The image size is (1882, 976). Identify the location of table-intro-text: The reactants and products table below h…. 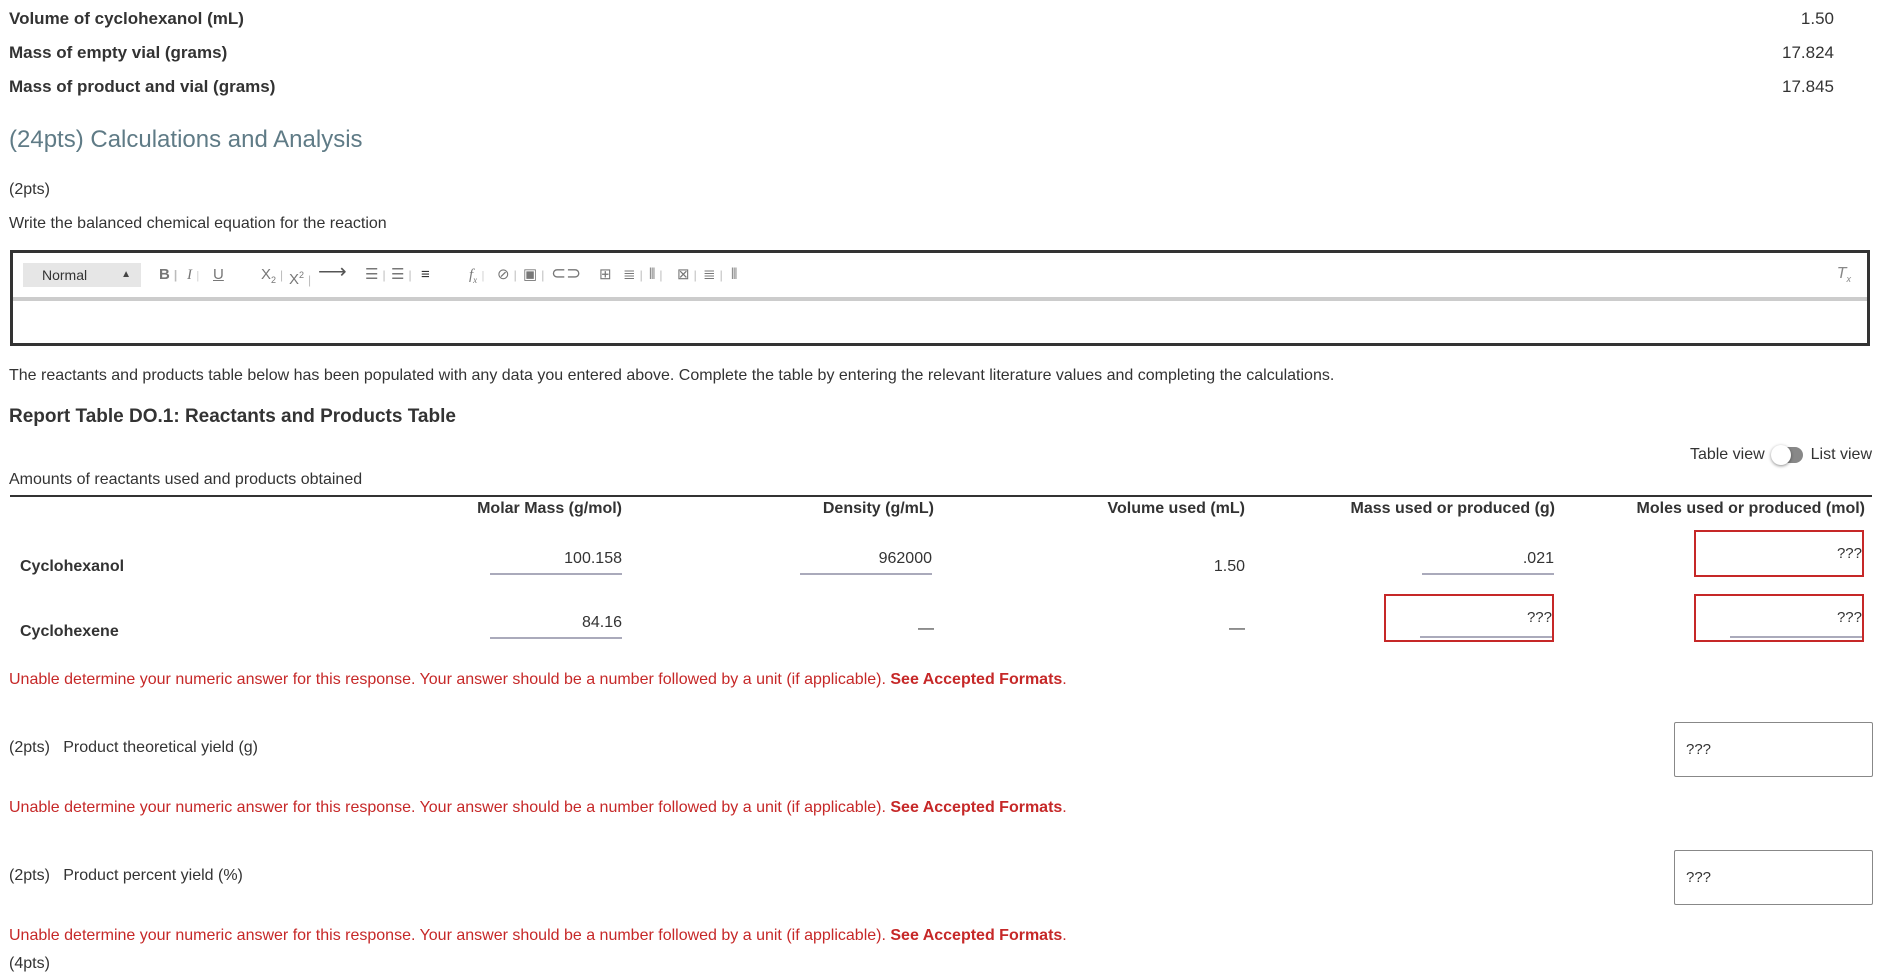
(672, 375).